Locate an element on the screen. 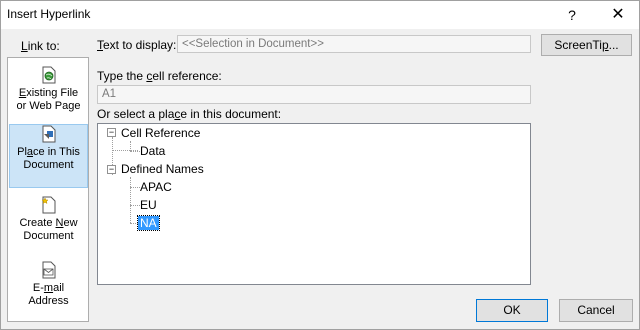  cell-reference-field: A1 is located at coordinates (314, 94).